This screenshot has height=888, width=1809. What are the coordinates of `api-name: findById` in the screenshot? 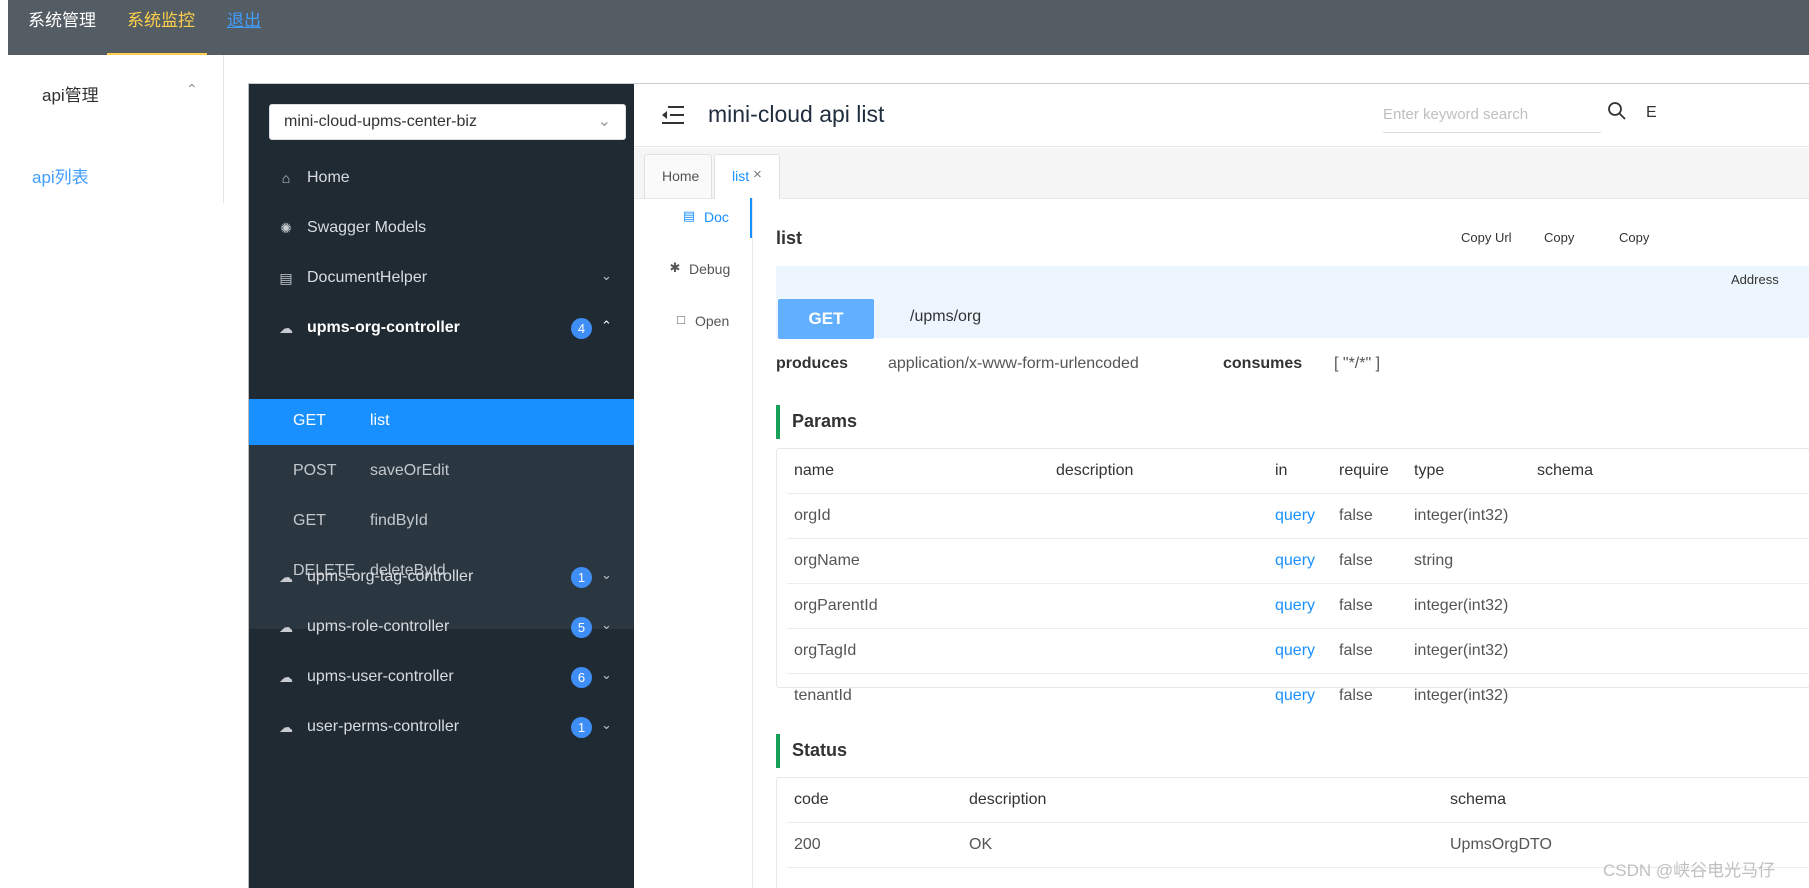 It's located at (399, 520).